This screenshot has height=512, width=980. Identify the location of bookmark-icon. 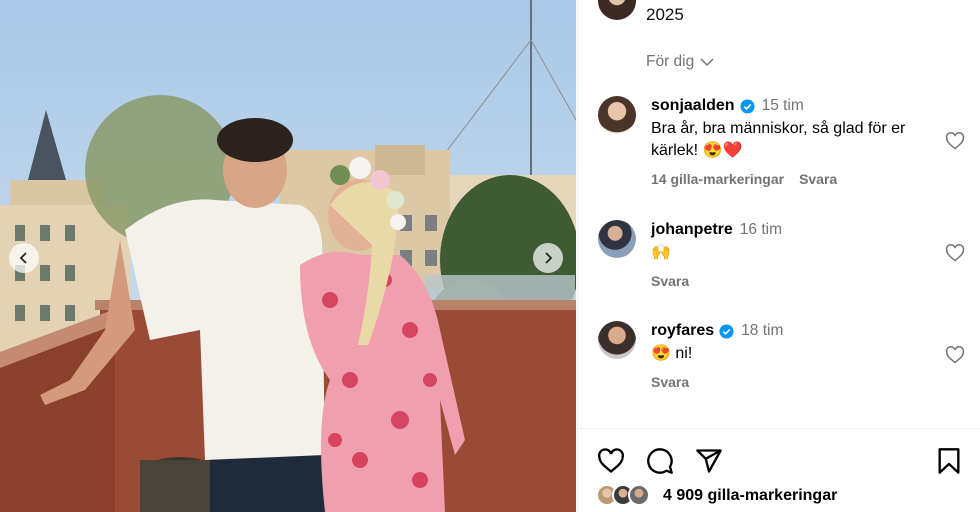
(949, 461).